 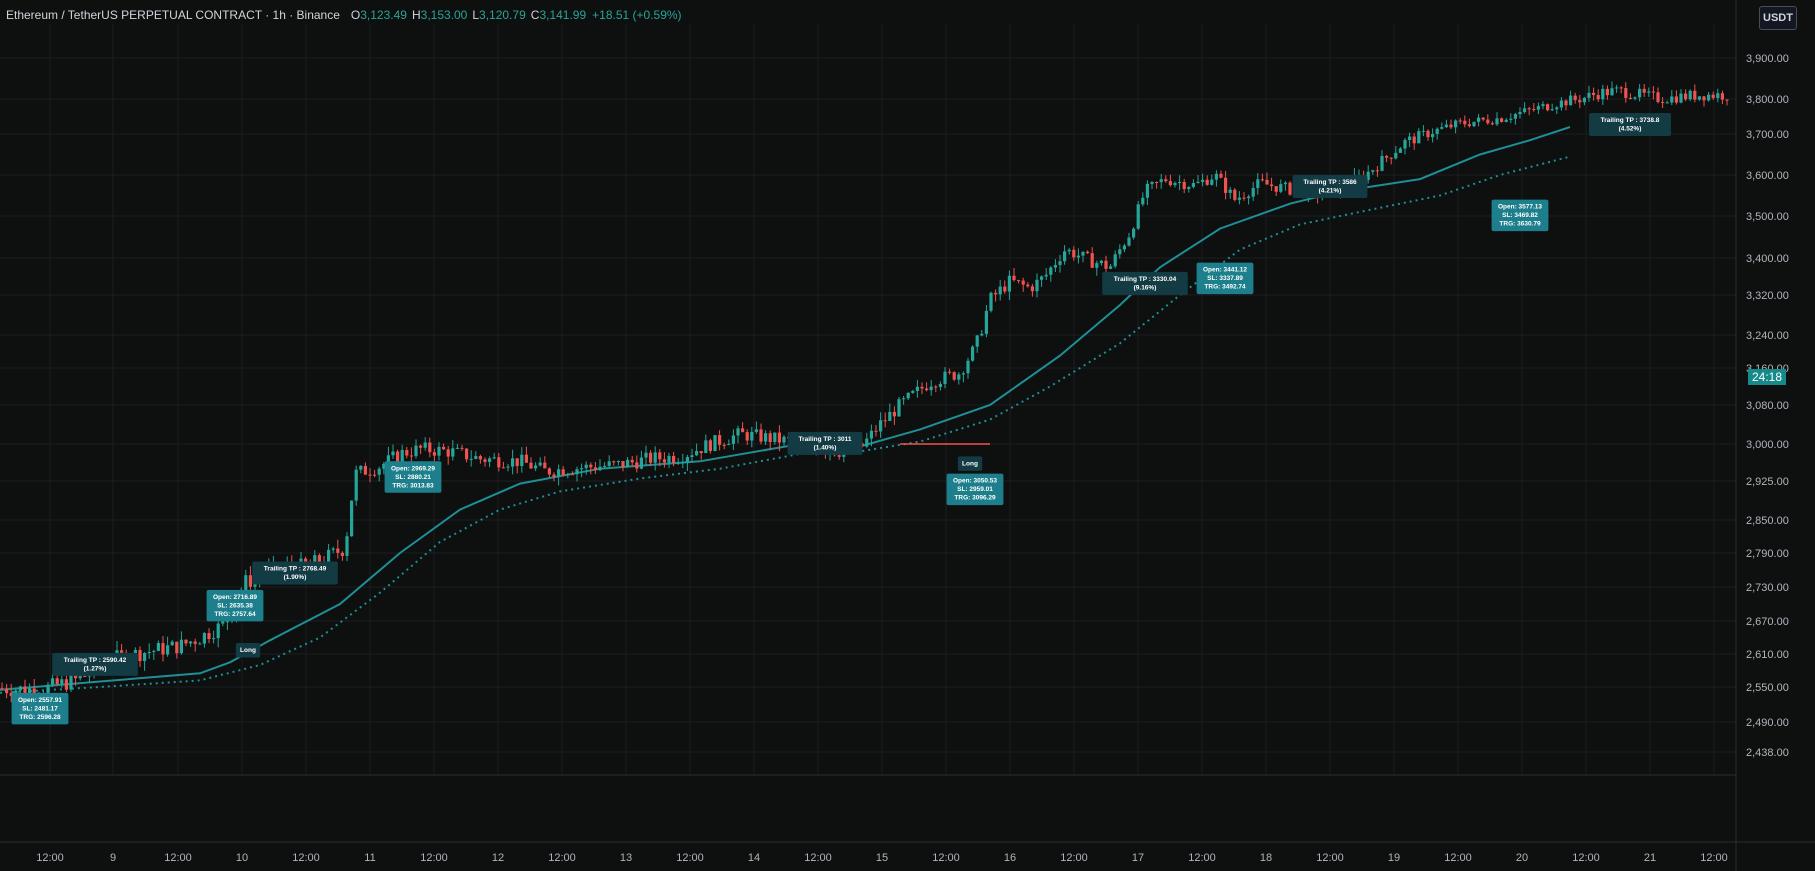 I want to click on price-axis-label: 2,790.00, so click(x=1767, y=554).